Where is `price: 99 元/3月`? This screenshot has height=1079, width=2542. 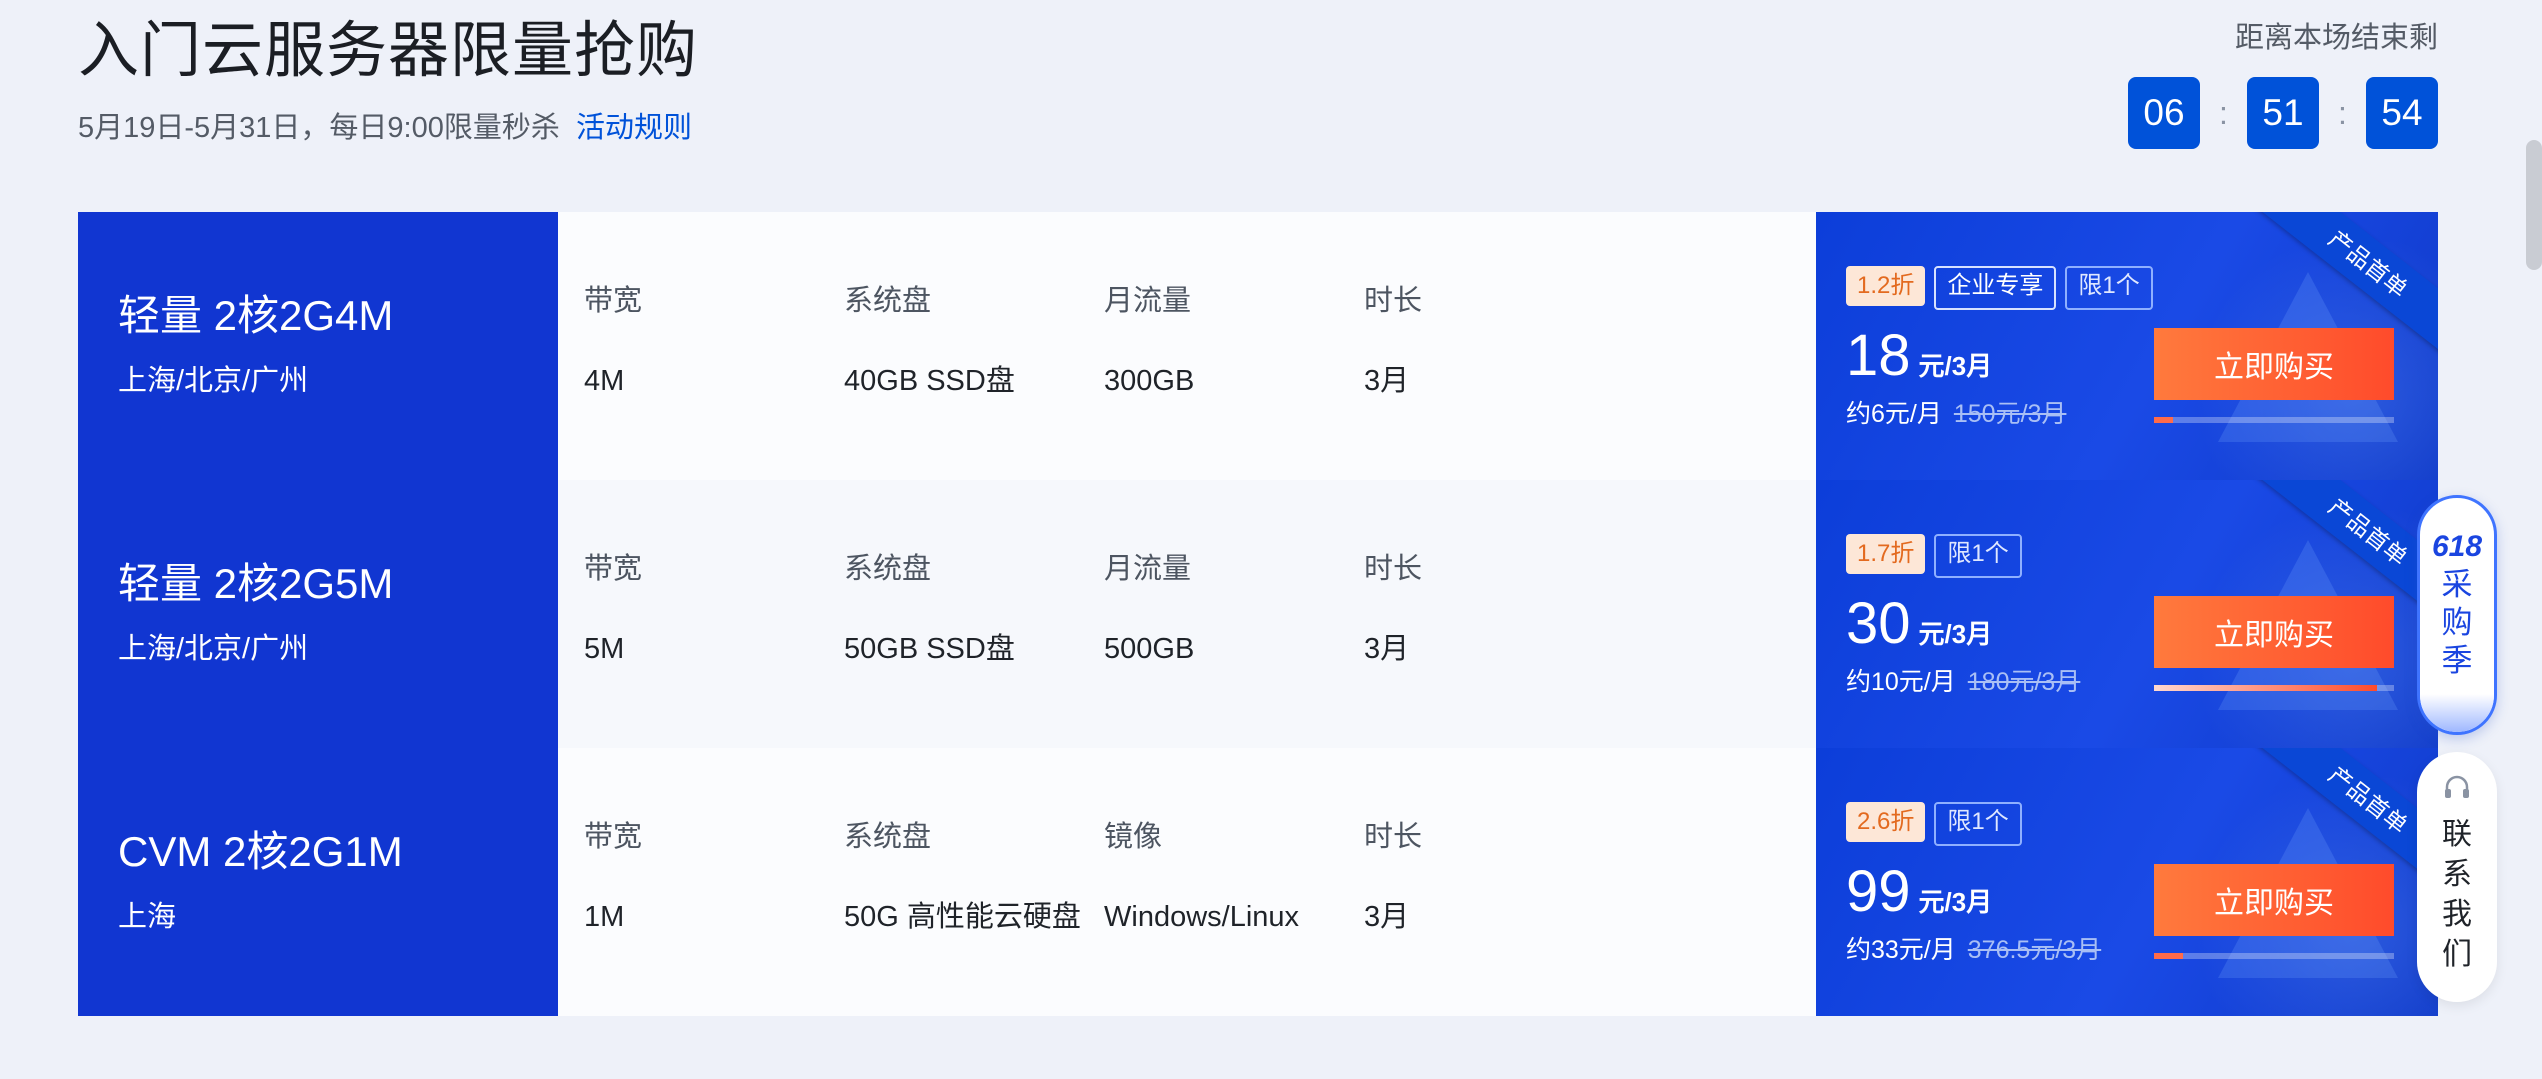
price: 99 元/3月 is located at coordinates (1919, 892).